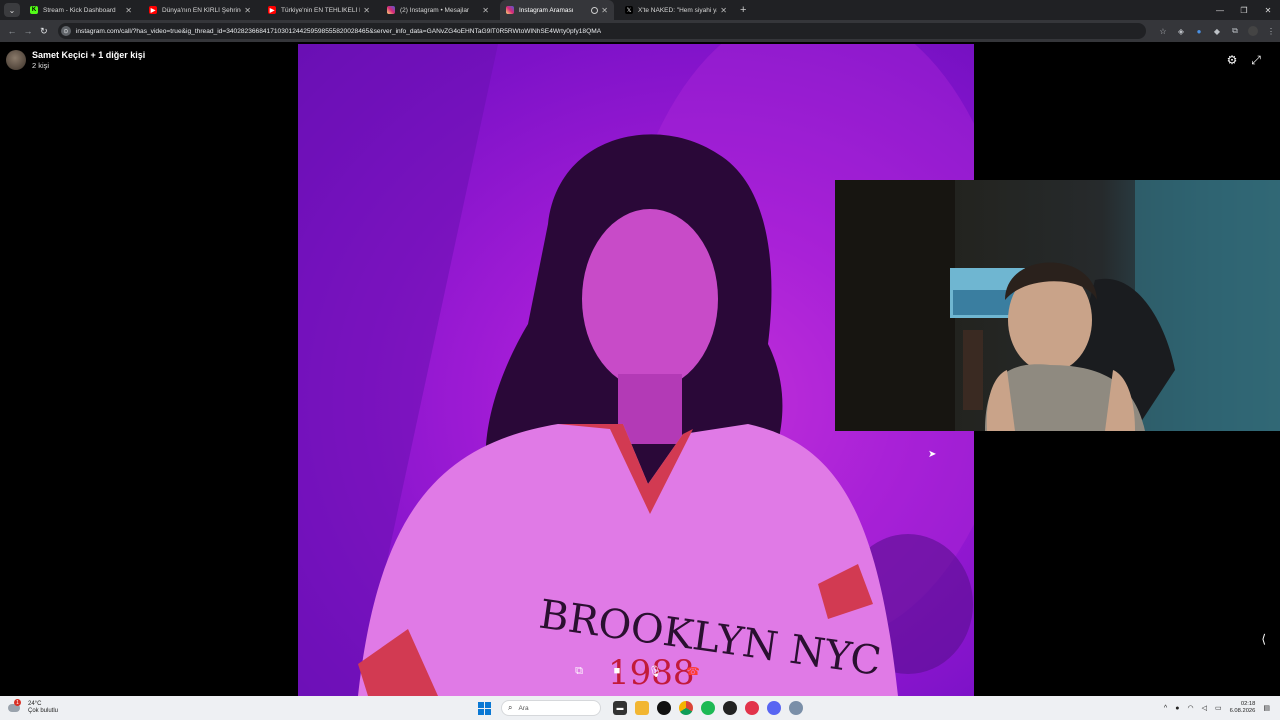 This screenshot has height=720, width=1280. Describe the element at coordinates (484, 708) in the screenshot. I see `start-button` at that location.